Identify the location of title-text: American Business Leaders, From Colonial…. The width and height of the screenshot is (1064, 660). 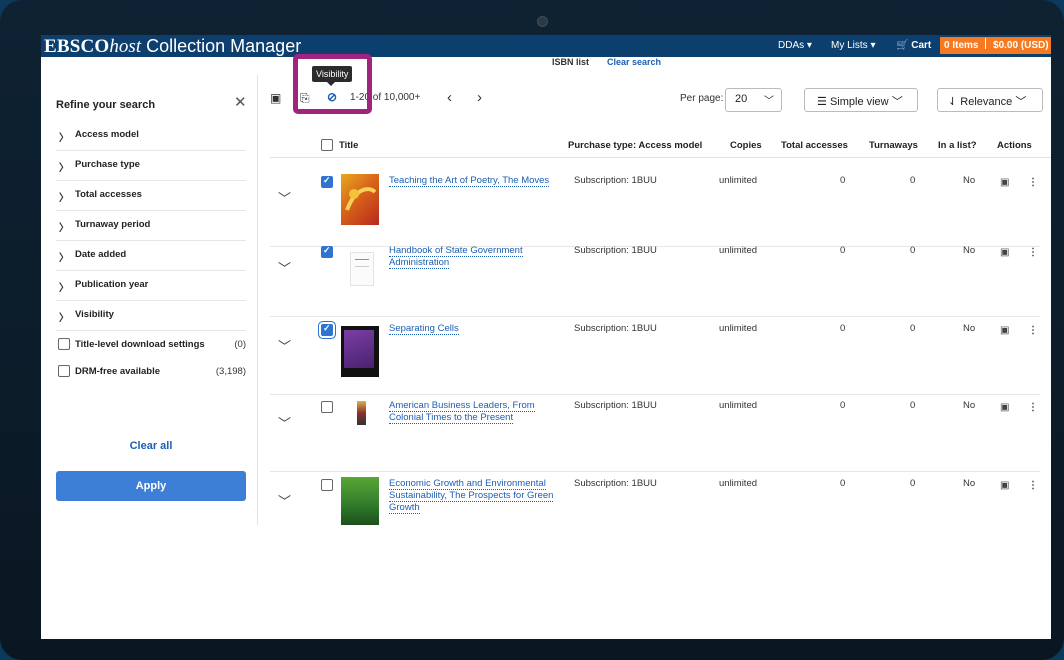
(462, 412).